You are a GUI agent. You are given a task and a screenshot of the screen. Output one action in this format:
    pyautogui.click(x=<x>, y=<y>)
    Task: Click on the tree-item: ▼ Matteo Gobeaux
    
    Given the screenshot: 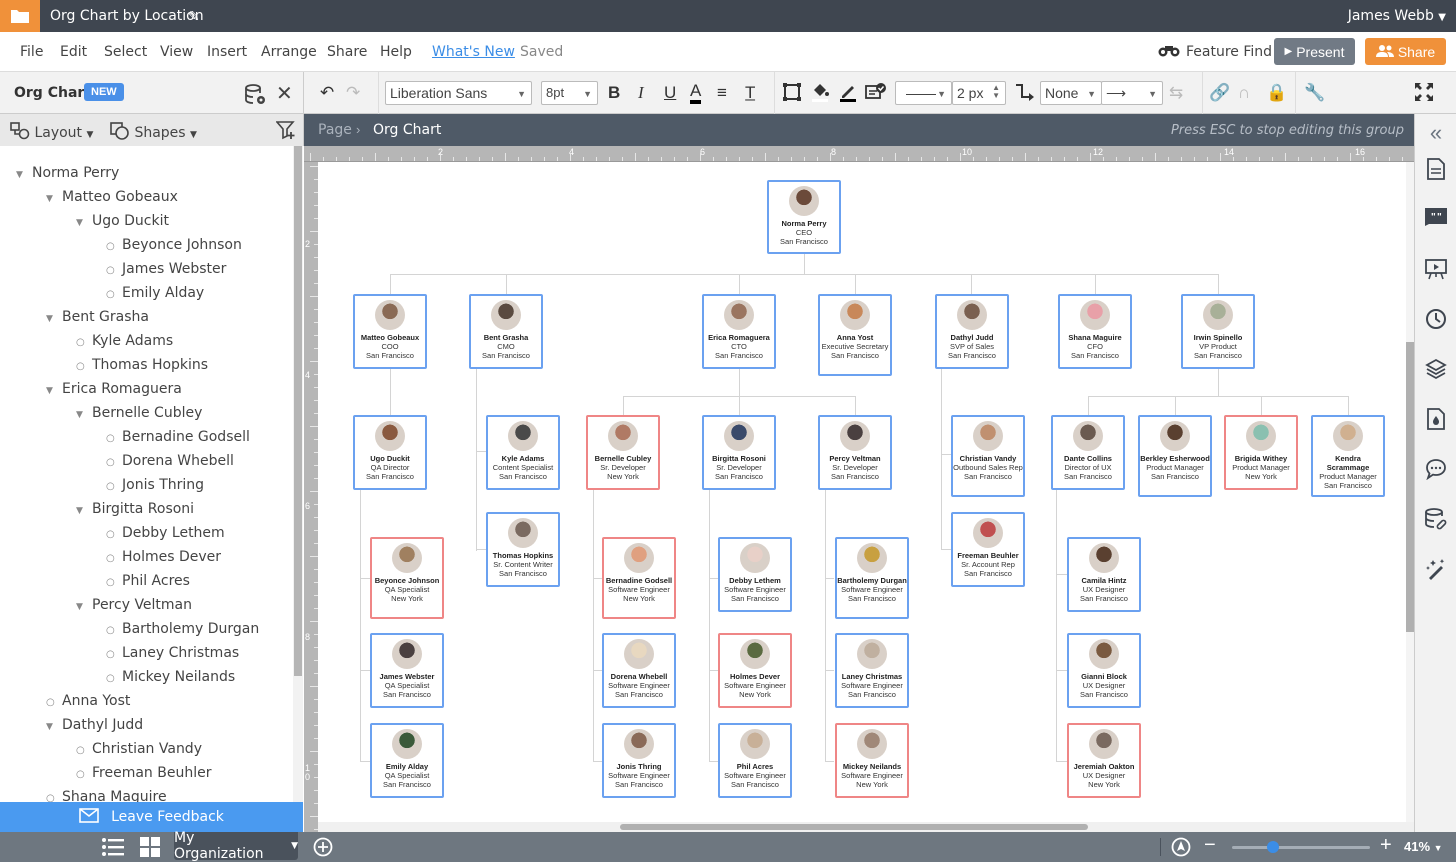 What is the action you would take?
    pyautogui.click(x=112, y=197)
    